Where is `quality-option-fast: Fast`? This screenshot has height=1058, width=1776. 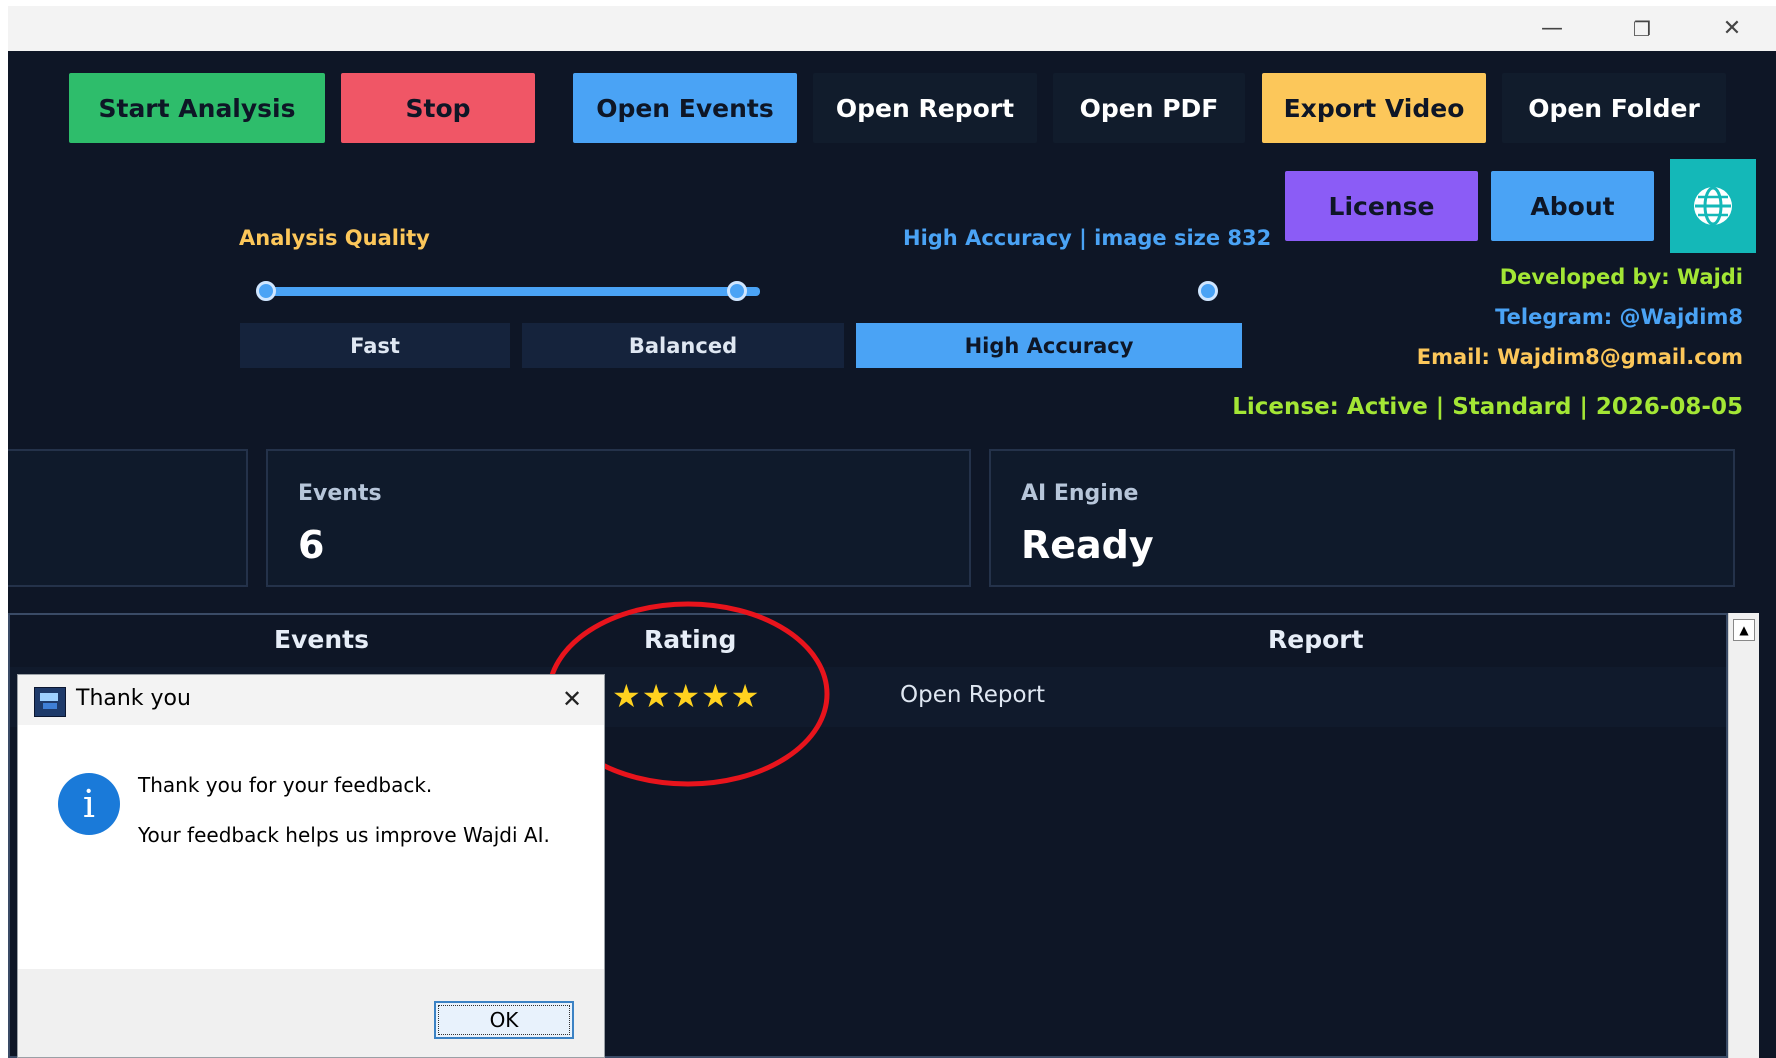
quality-option-fast: Fast is located at coordinates (375, 345).